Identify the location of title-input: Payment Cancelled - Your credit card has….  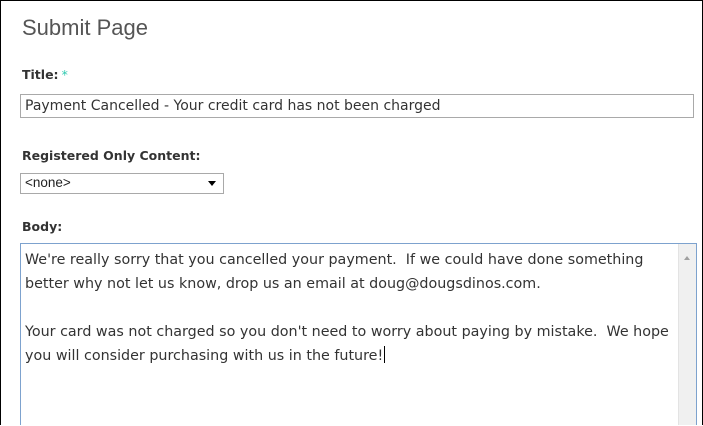
(357, 106).